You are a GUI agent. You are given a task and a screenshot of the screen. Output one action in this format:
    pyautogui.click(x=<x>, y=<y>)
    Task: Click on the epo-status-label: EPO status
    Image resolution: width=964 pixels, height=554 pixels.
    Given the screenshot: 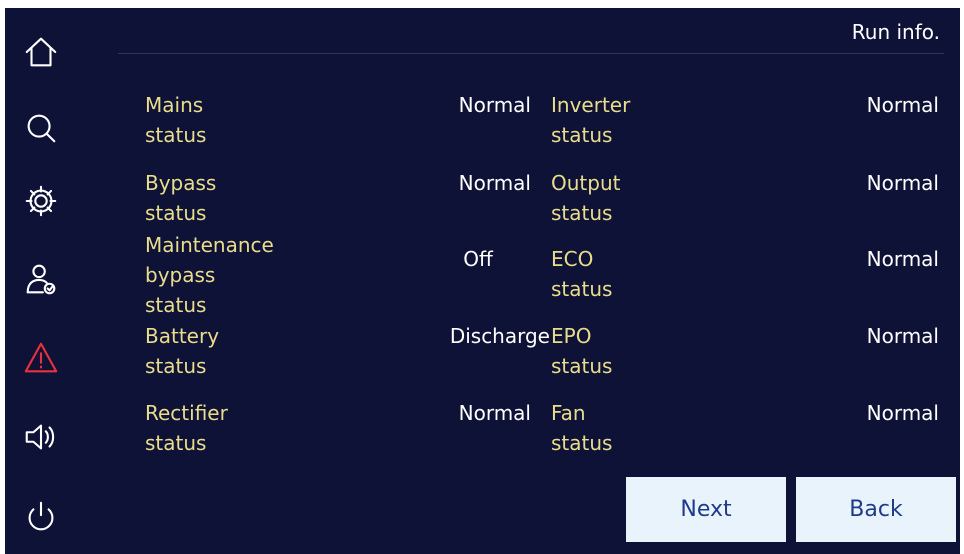 What is the action you would take?
    pyautogui.click(x=582, y=351)
    